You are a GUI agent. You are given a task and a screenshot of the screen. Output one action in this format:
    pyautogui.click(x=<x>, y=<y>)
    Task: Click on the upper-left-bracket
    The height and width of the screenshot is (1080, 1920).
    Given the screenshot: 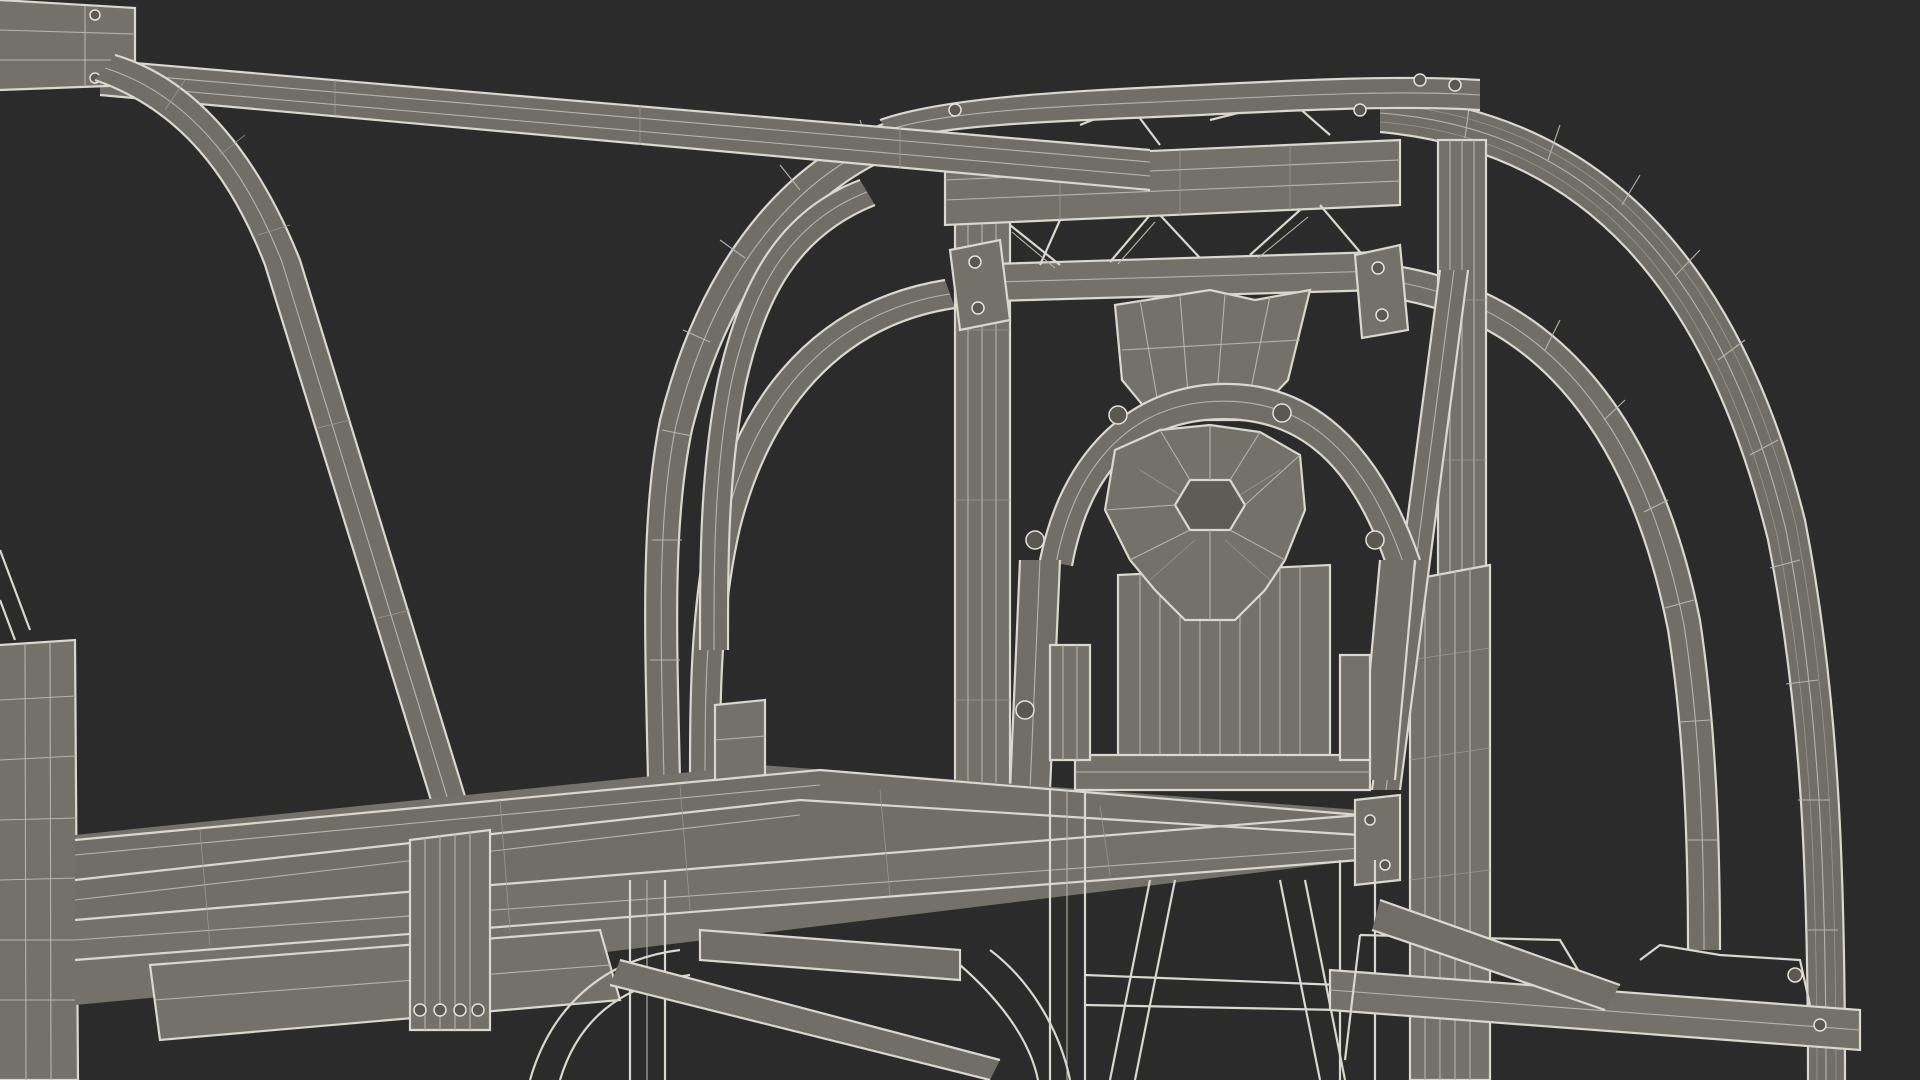 What is the action you would take?
    pyautogui.click(x=980, y=285)
    